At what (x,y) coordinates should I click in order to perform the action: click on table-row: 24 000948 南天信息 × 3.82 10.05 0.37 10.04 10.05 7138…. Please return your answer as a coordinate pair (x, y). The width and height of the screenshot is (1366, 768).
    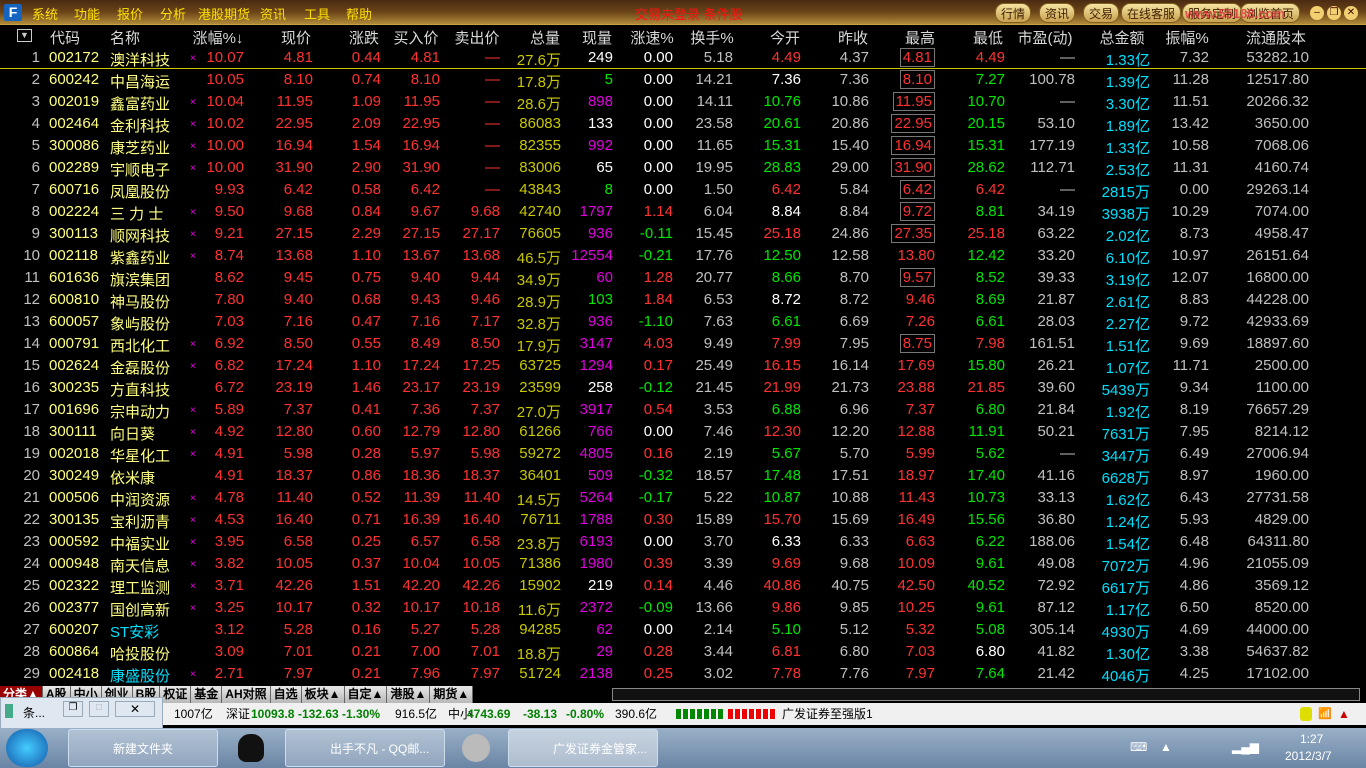
    Looking at the image, I should click on (683, 564).